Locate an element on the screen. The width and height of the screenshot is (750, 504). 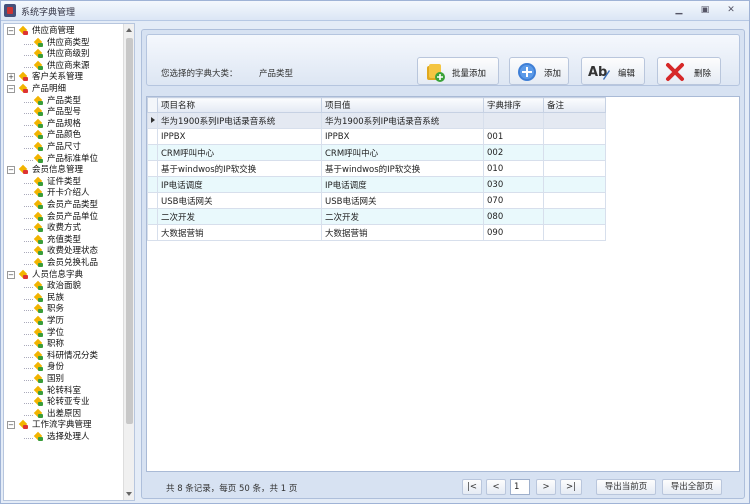
tree-leaf-node: 开卡介绍人 is located at coordinates (63, 193).